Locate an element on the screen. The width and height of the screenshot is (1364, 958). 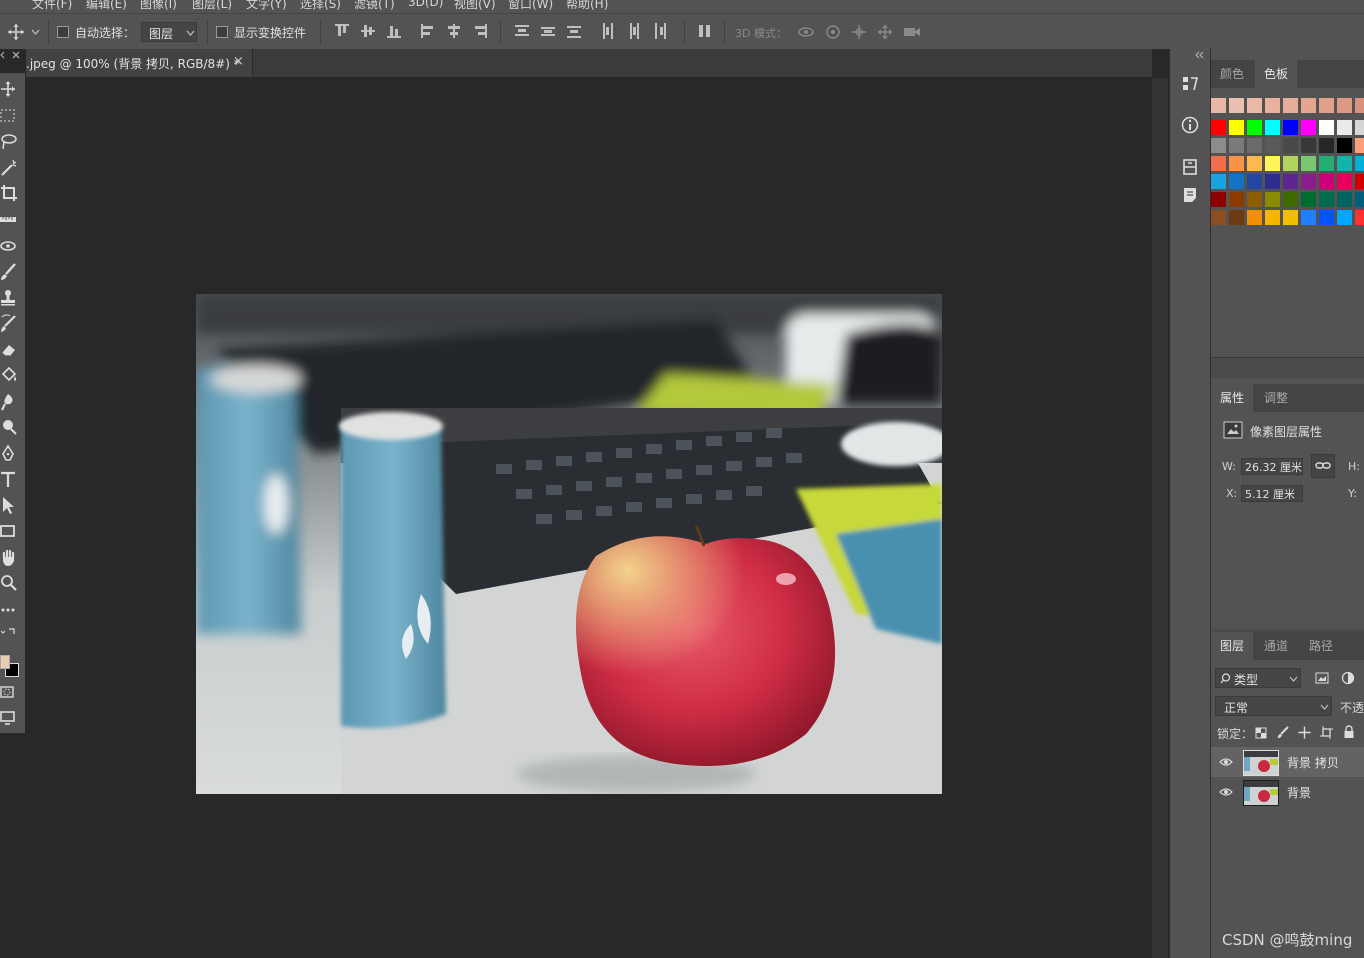
lock-artboard-icon is located at coordinates (1326, 732).